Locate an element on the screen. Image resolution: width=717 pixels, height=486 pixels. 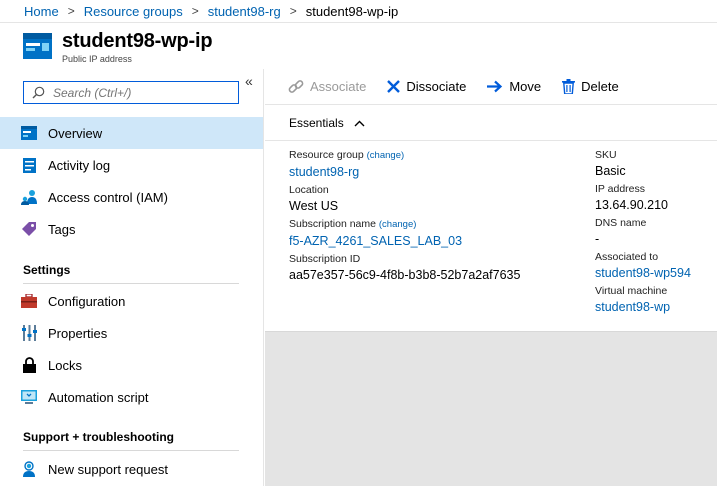
page-title: student98-wp-ip is located at coordinates (137, 41).